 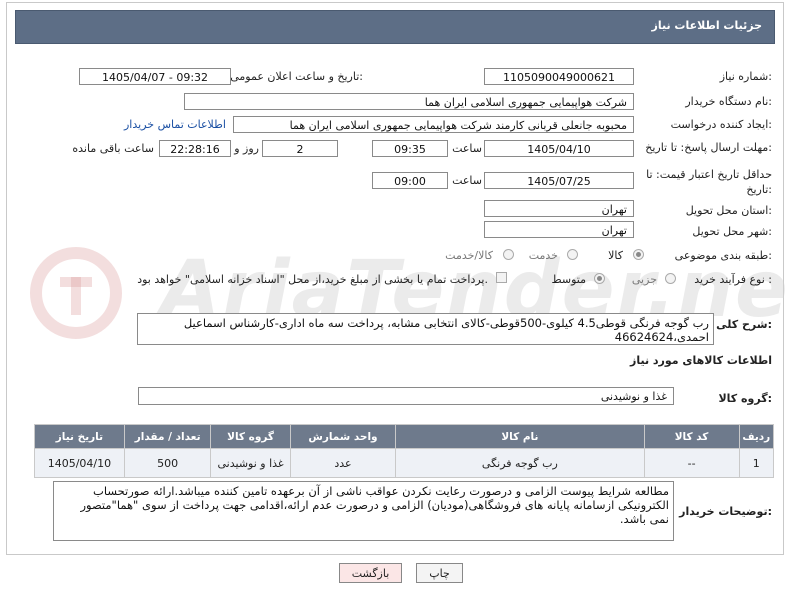 What do you see at coordinates (343, 436) in the screenshot?
I see `col-unit-header: واحد شمارش` at bounding box center [343, 436].